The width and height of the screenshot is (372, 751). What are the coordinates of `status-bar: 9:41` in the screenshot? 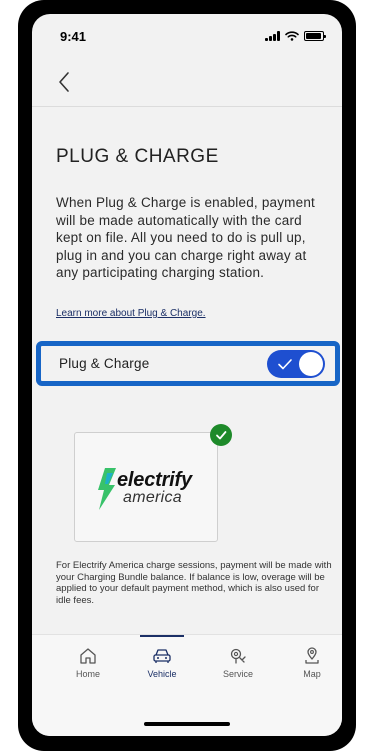 It's located at (187, 36).